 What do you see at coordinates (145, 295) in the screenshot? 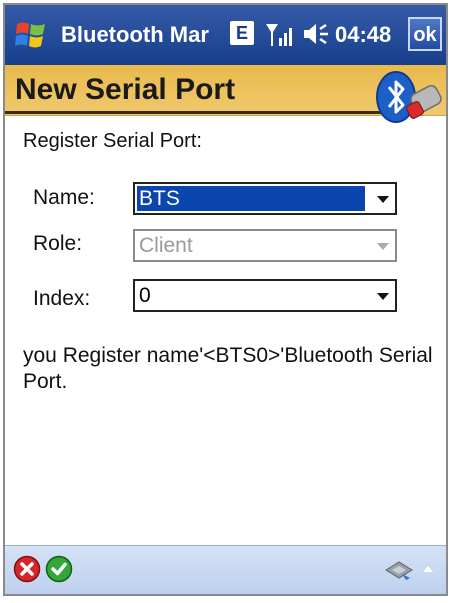
I see `index-dropdown-value: 0` at bounding box center [145, 295].